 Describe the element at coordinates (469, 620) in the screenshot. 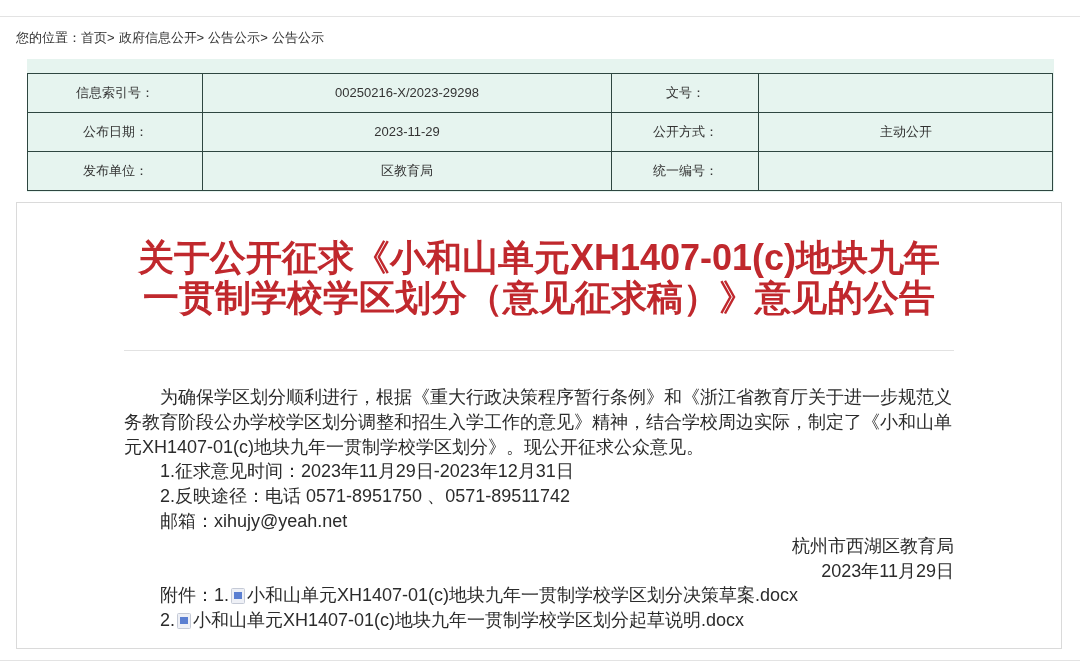

I see `attachment-link: 小和山单元XH1407-01(c)地块九年一贯制学校学区划分起草说明.docx` at that location.